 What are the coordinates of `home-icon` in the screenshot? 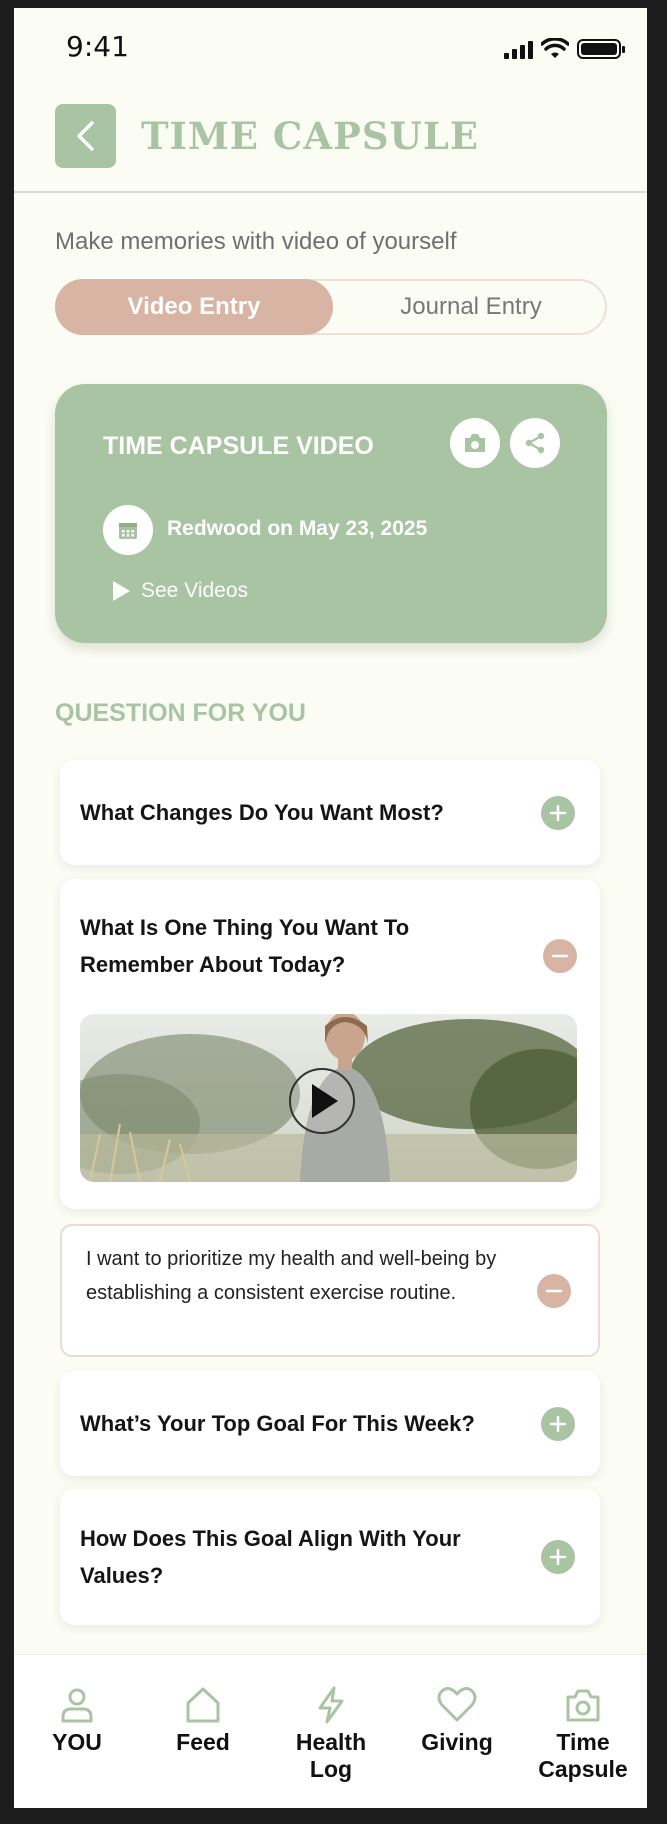 It's located at (203, 1705).